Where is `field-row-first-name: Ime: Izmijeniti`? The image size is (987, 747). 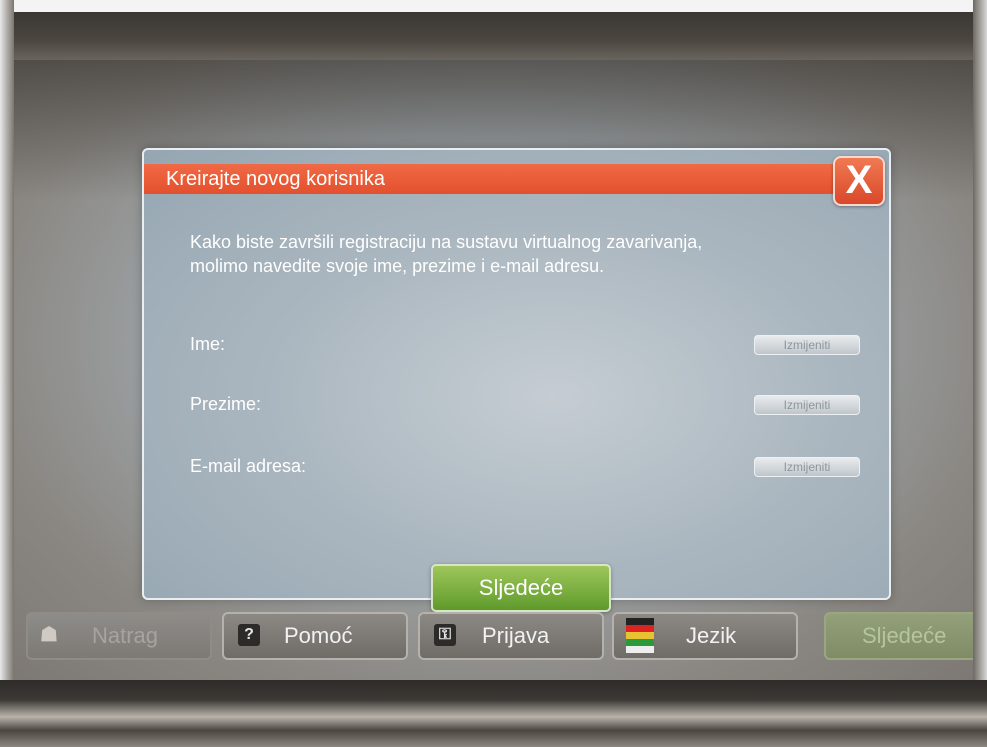 field-row-first-name: Ime: Izmijeniti is located at coordinates (525, 345).